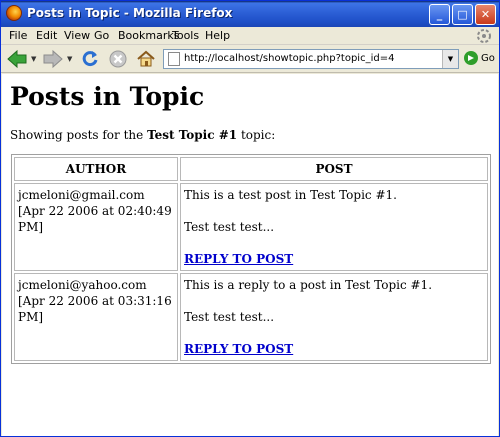  What do you see at coordinates (95, 309) in the screenshot?
I see `post-date: [Apr 22 2006 at 03:31:16 PM]` at bounding box center [95, 309].